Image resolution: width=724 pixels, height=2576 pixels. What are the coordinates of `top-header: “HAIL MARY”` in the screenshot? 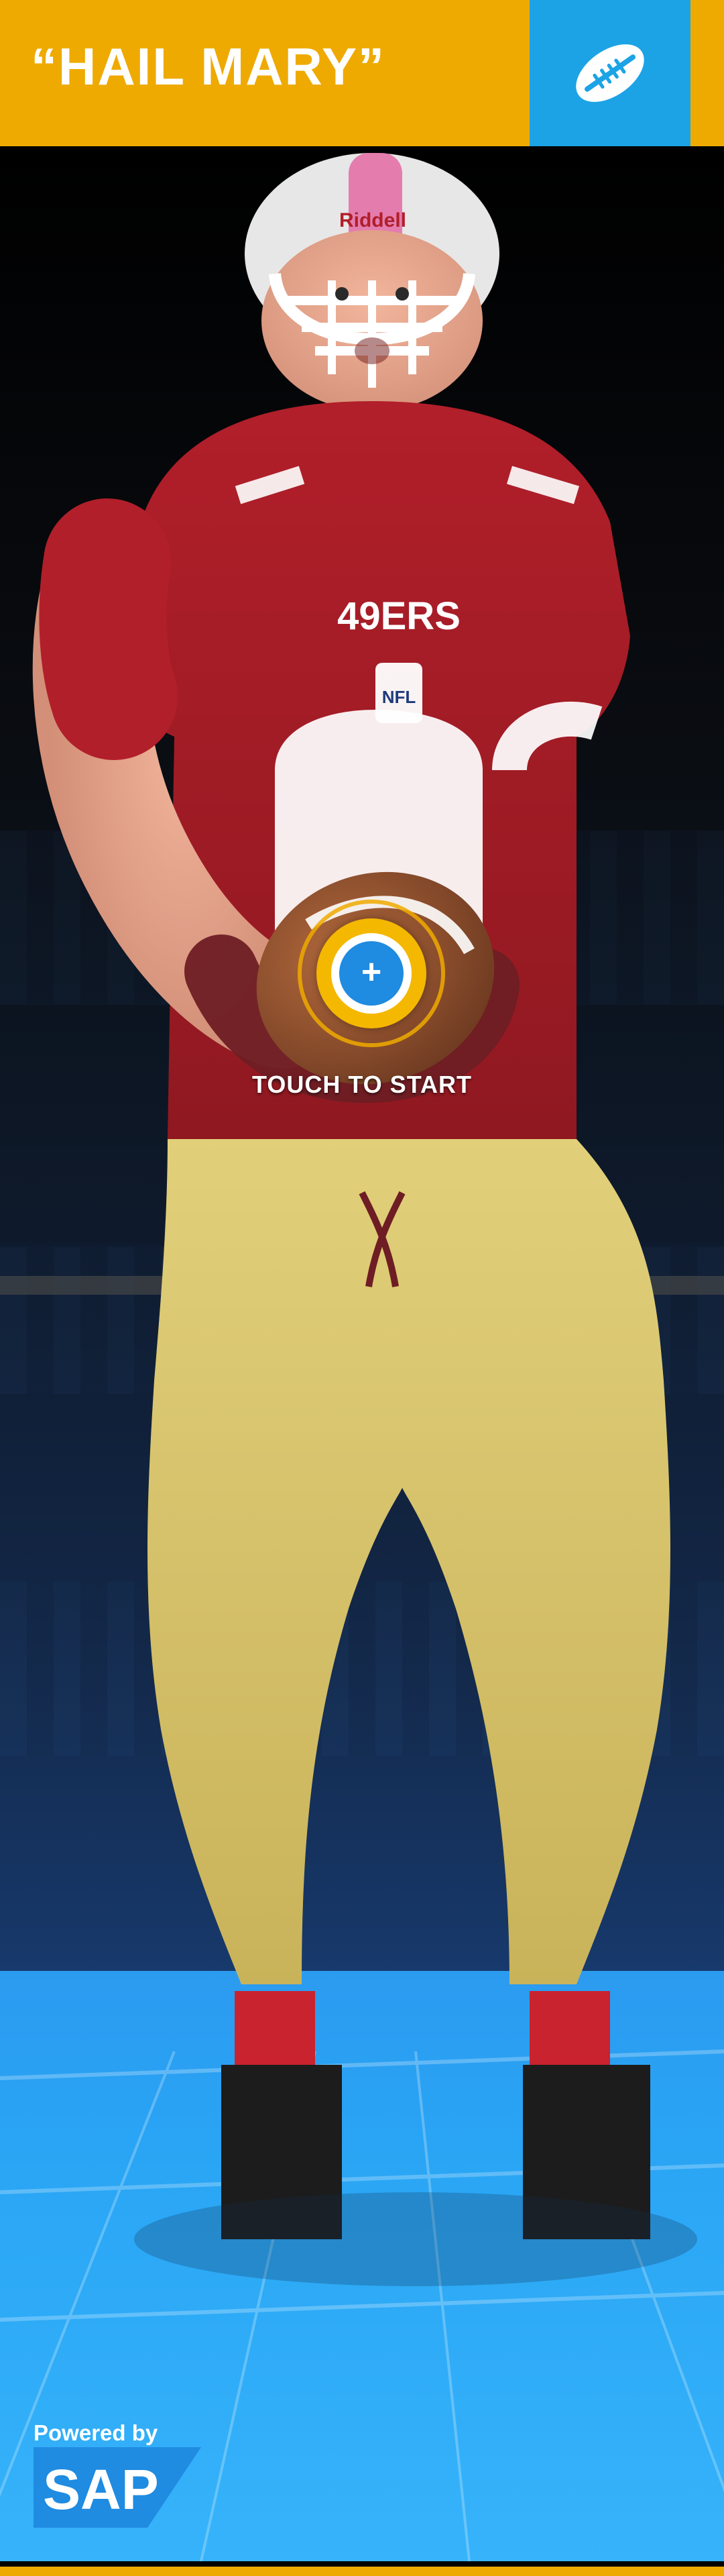 It's located at (362, 73).